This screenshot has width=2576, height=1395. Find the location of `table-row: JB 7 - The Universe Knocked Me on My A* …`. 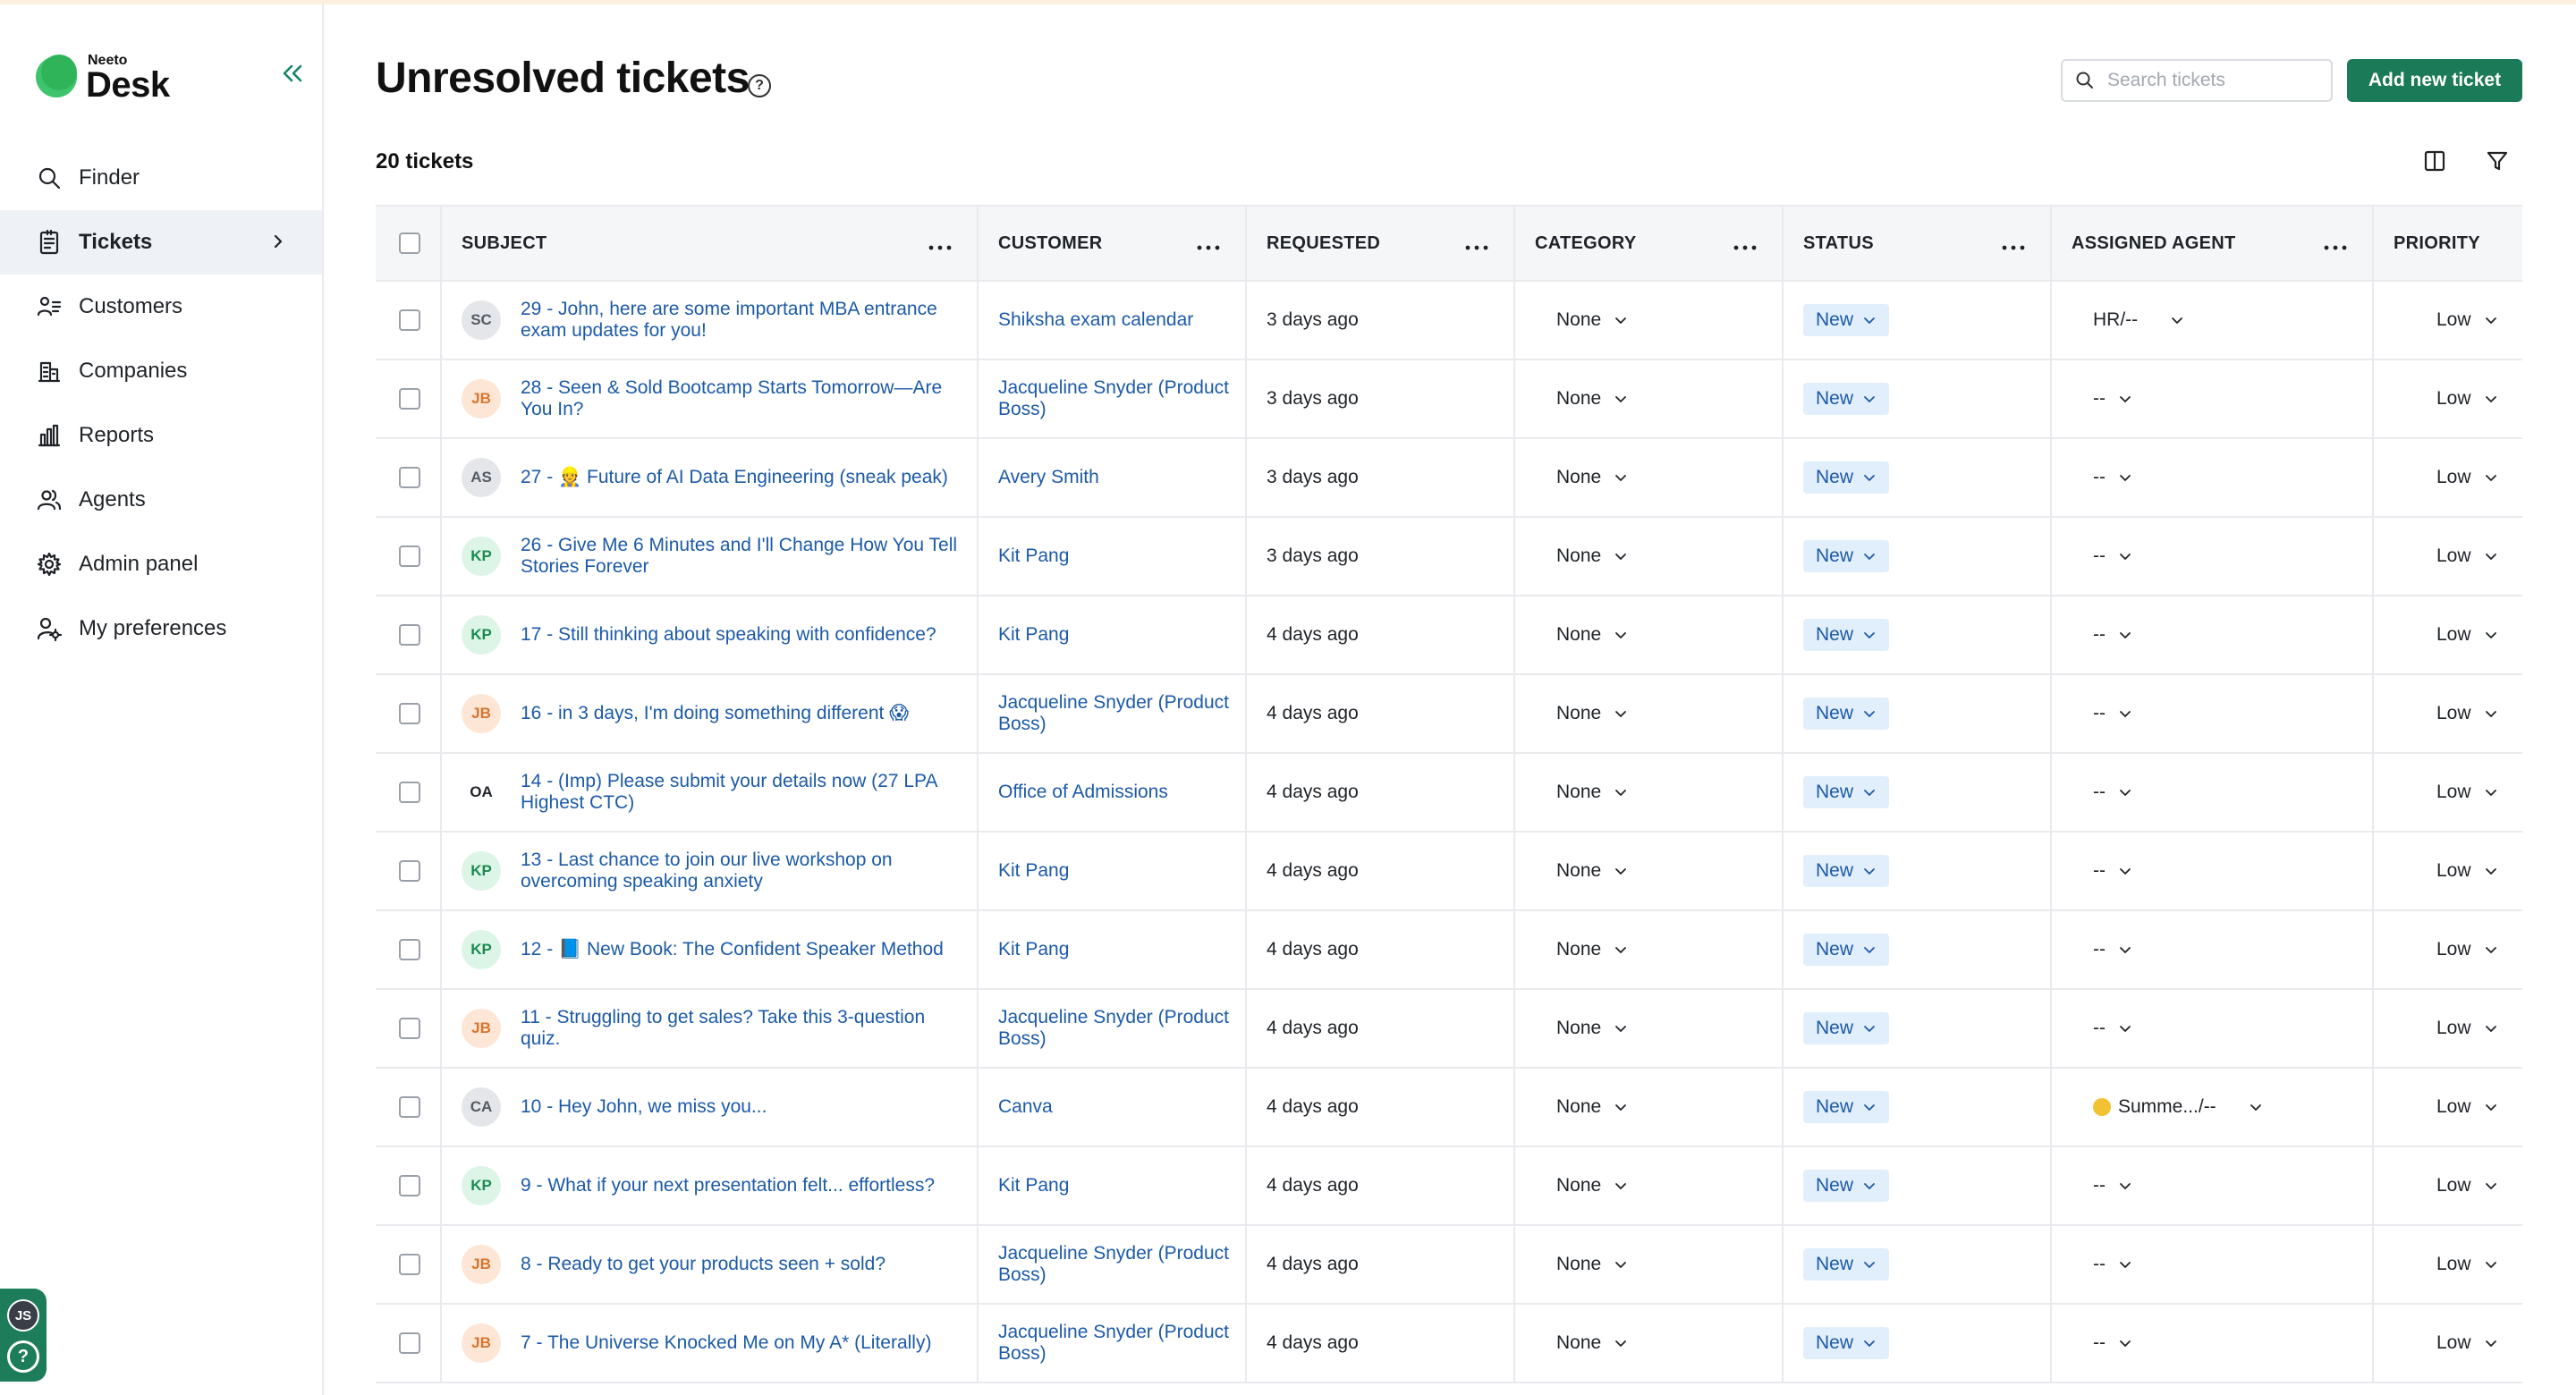

table-row: JB 7 - The Universe Knocked Me on My A* … is located at coordinates (1449, 1344).